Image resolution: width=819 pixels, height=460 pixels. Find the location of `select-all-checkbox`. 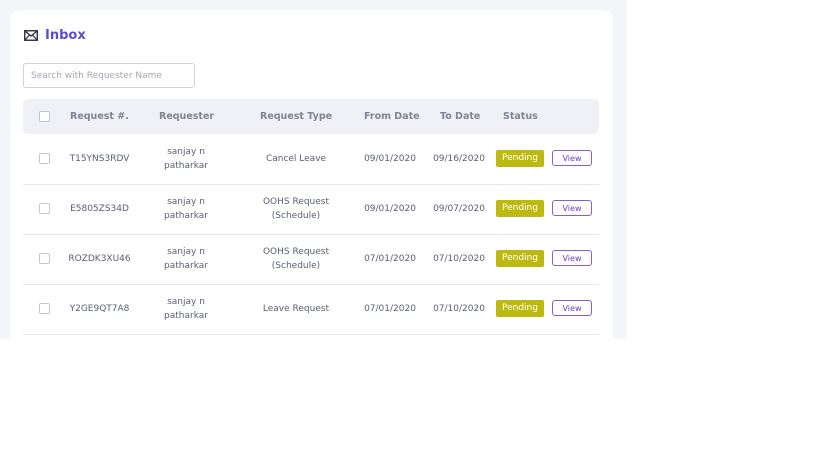

select-all-checkbox is located at coordinates (44, 116).